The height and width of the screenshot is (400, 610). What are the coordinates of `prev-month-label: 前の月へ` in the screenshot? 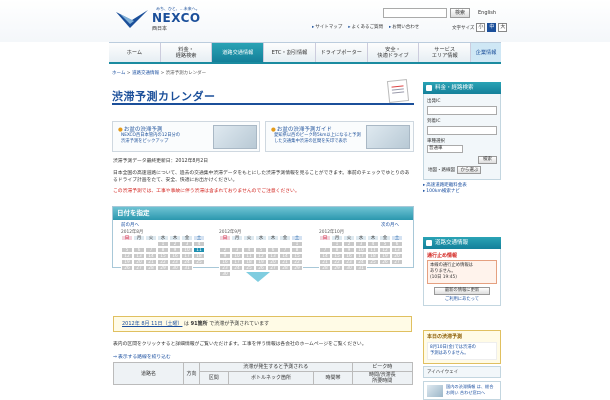 It's located at (130, 225).